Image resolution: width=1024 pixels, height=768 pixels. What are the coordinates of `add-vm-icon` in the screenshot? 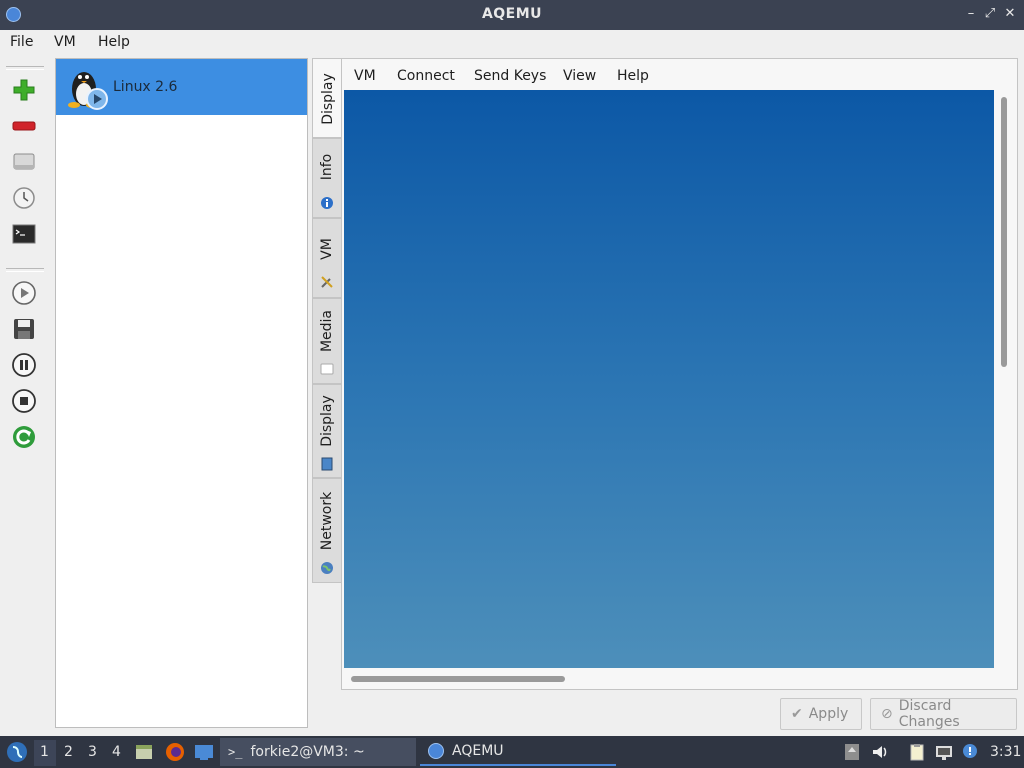 It's located at (24, 90).